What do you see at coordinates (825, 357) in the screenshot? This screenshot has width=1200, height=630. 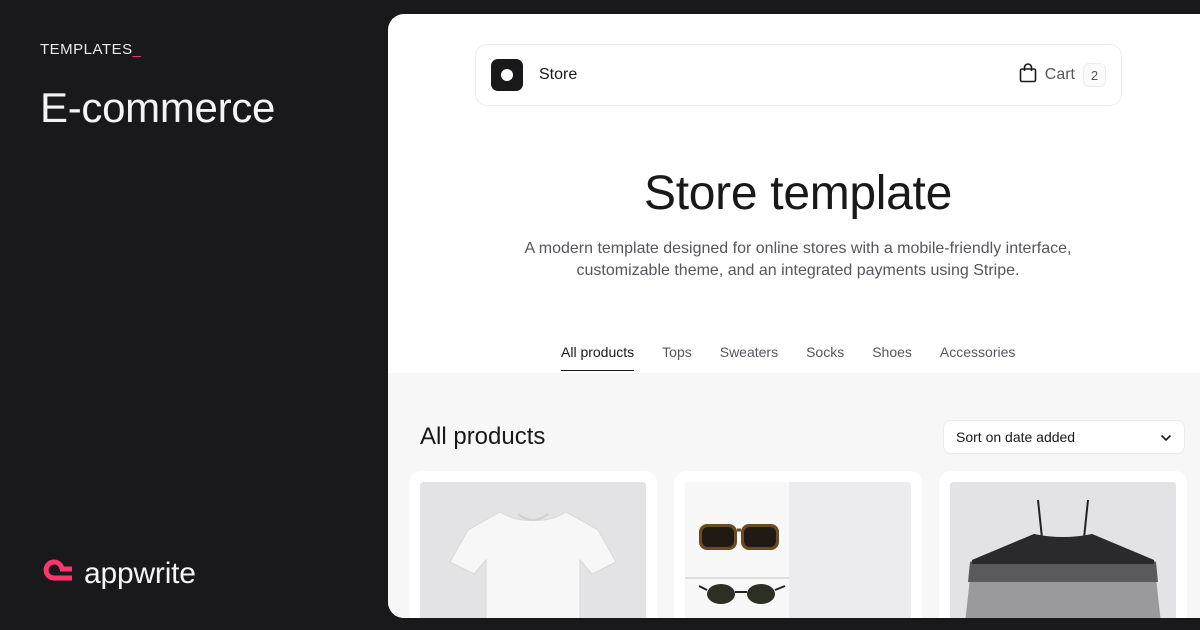 I see `tab-socks: Socks` at bounding box center [825, 357].